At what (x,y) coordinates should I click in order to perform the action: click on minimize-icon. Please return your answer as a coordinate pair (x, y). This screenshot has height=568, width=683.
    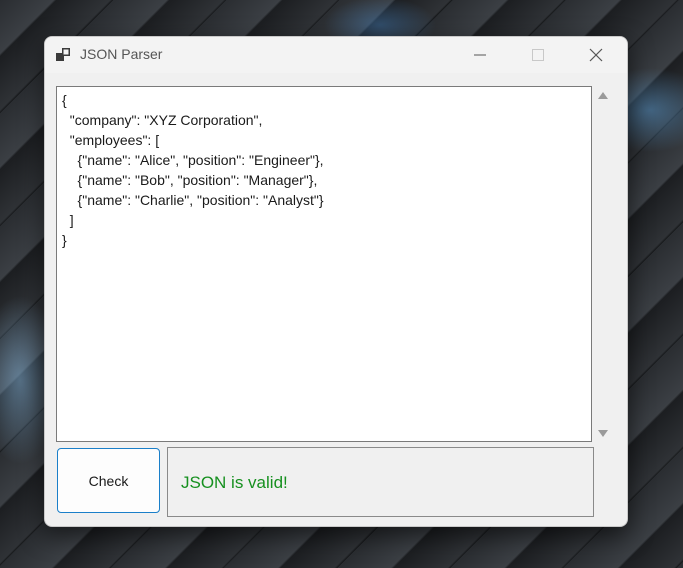
    Looking at the image, I should click on (480, 55).